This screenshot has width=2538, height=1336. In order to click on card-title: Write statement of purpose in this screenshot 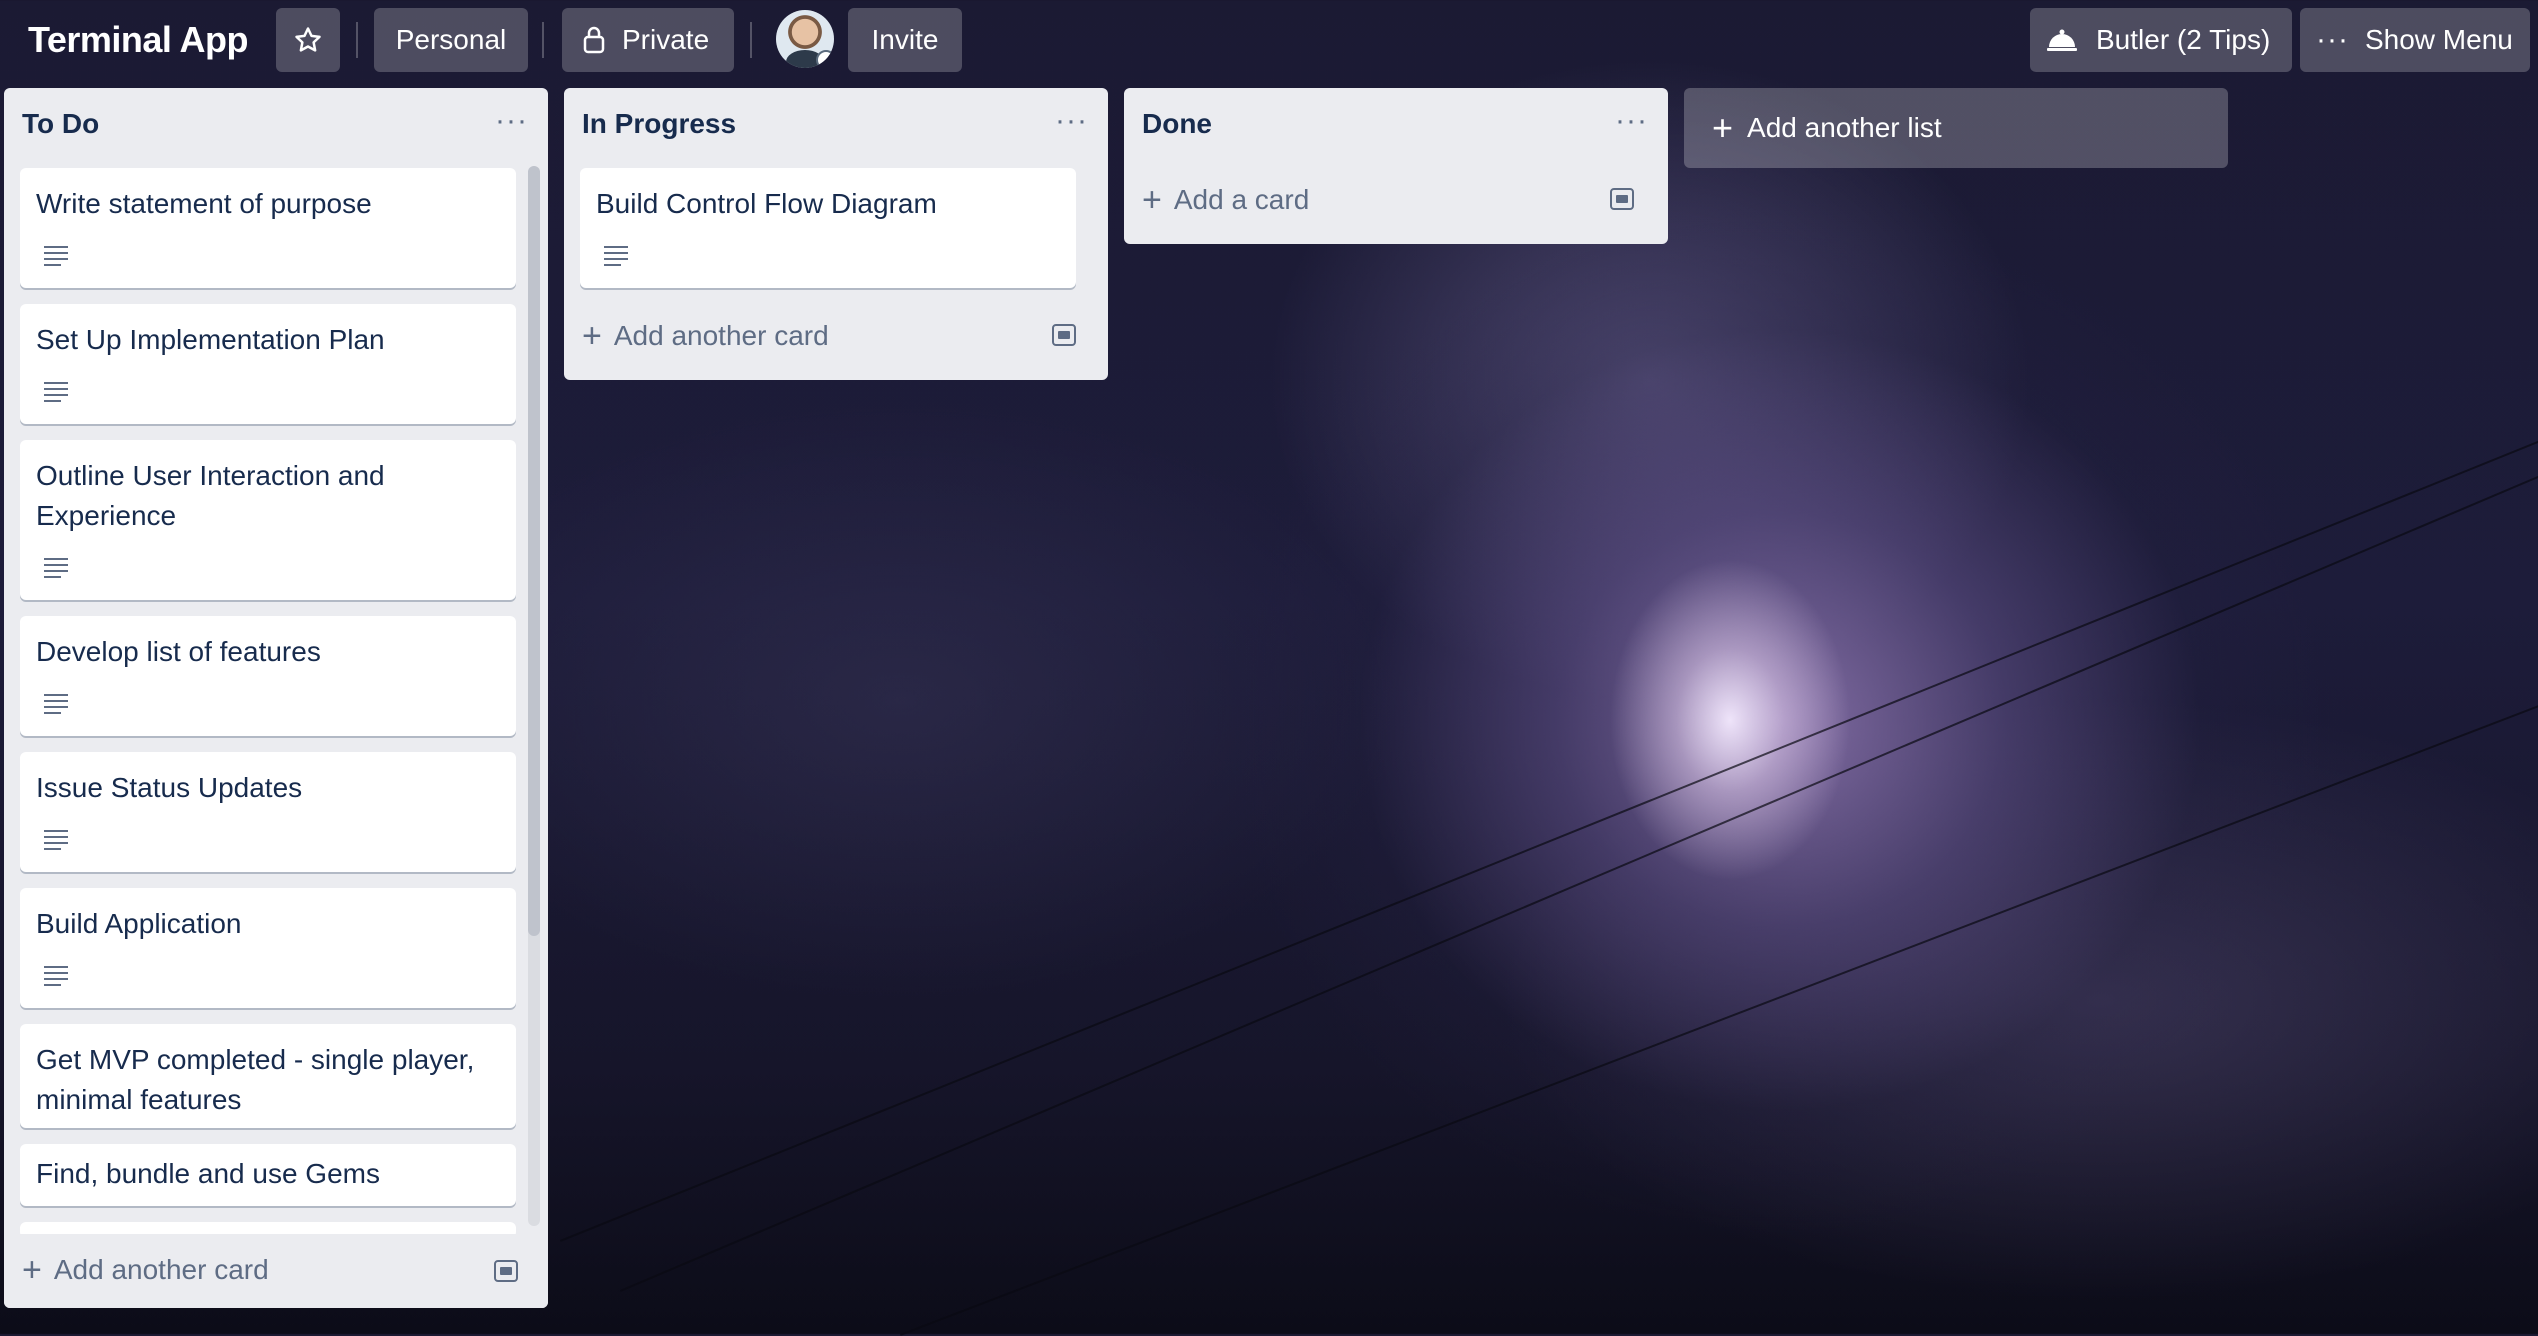, I will do `click(204, 203)`.